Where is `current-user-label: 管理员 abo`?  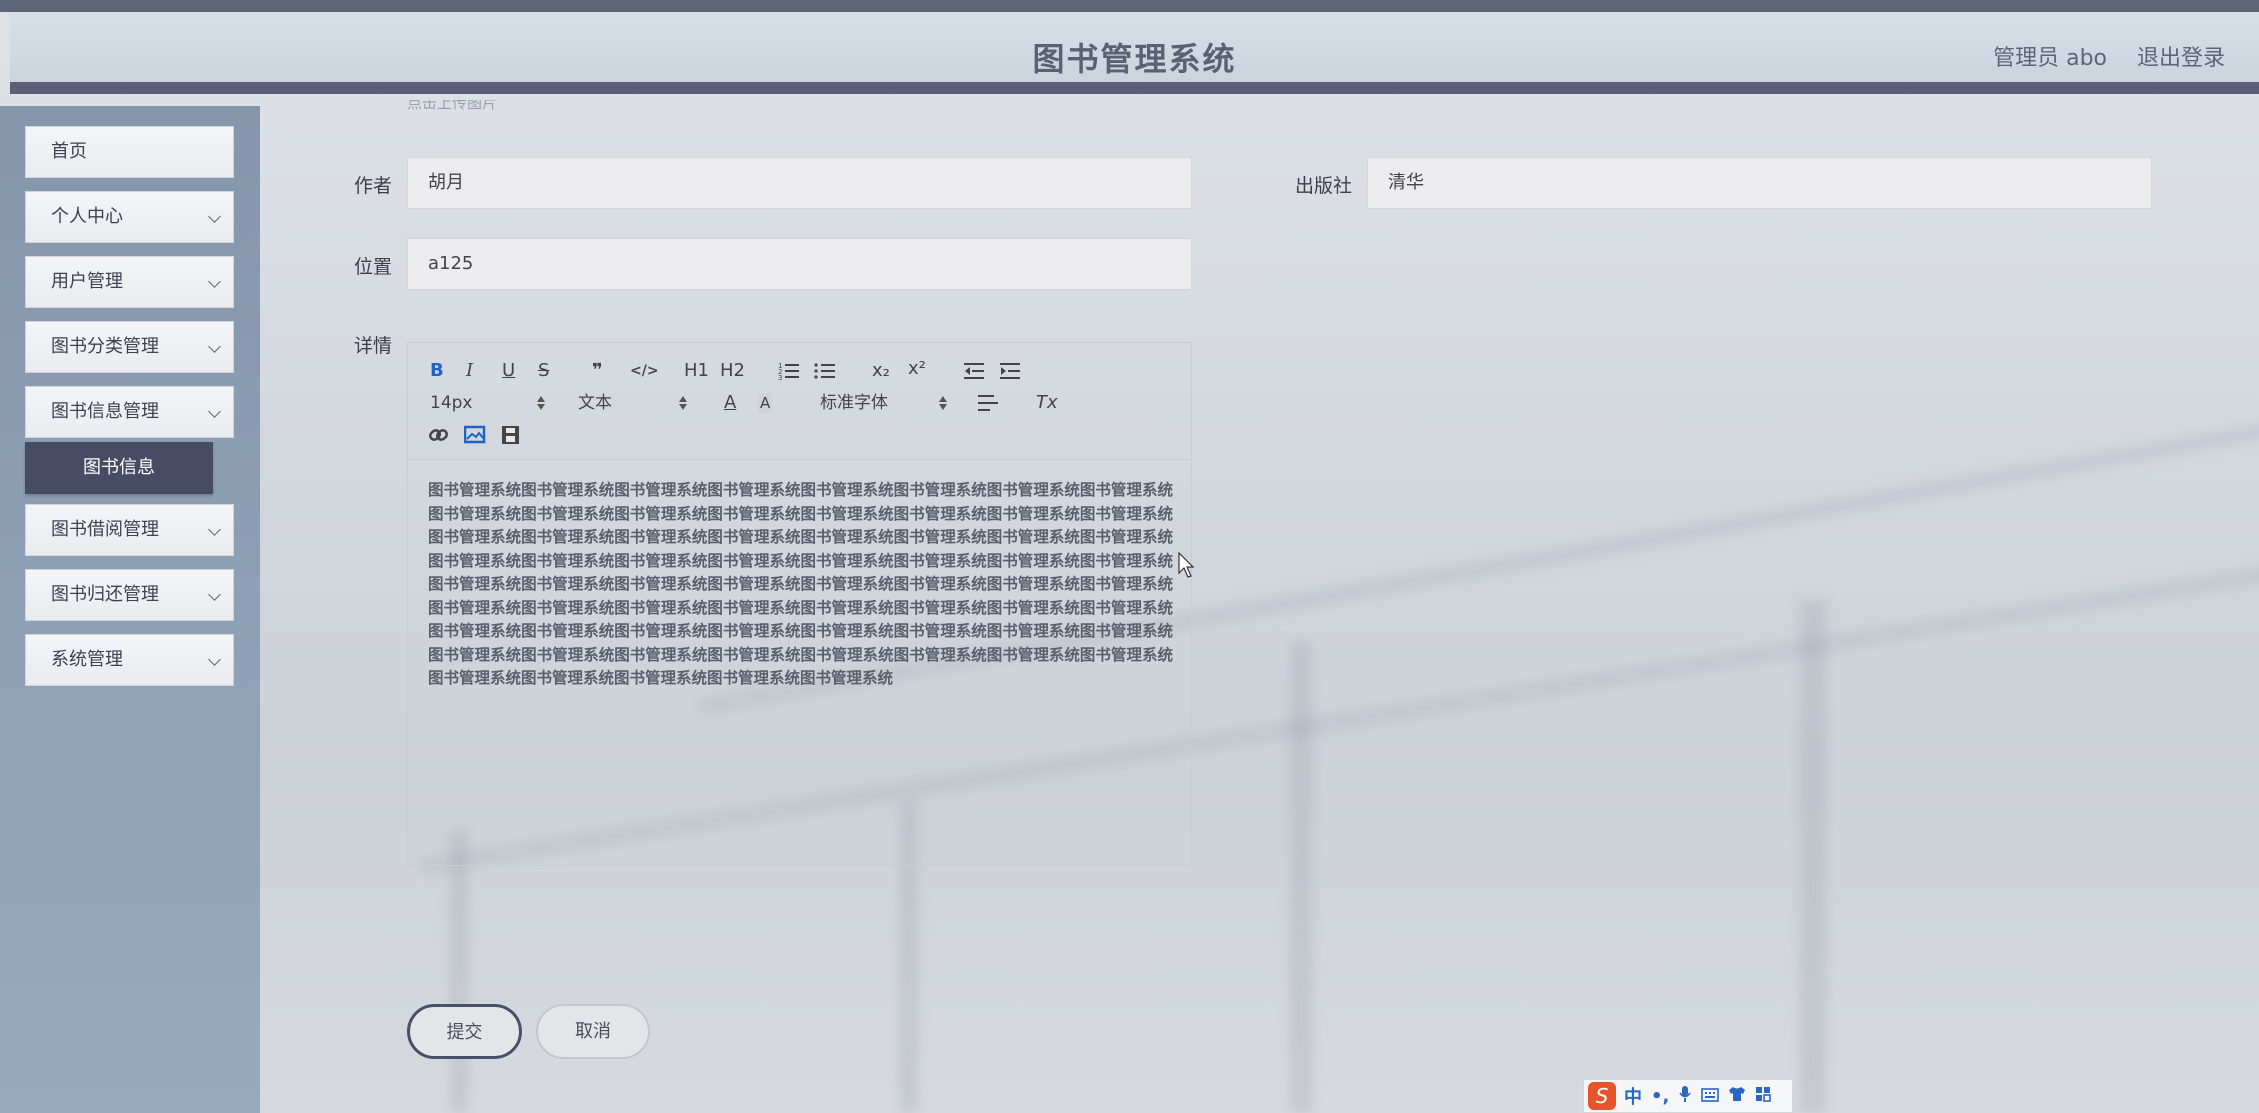 current-user-label: 管理员 abo is located at coordinates (2050, 58).